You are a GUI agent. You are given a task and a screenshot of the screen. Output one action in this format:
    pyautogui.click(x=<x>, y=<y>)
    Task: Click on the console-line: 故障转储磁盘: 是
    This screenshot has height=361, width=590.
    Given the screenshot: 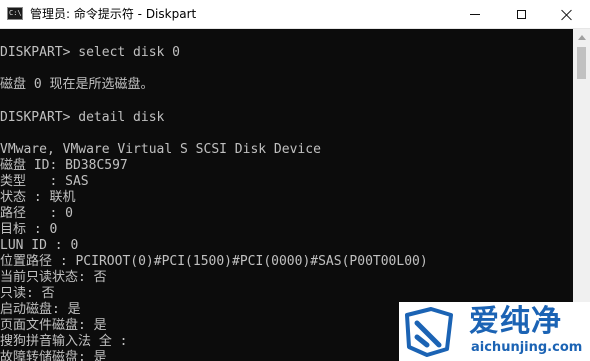 What is the action you would take?
    pyautogui.click(x=53, y=355)
    